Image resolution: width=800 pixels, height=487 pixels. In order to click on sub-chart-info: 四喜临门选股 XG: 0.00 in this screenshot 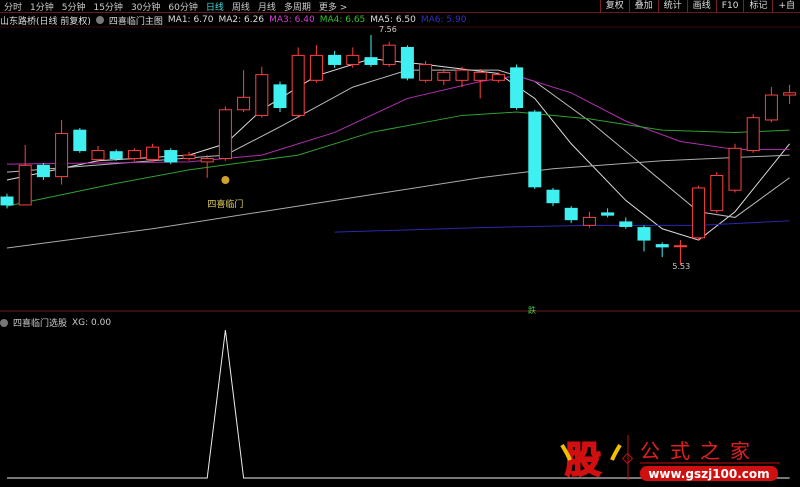, I will do `click(58, 322)`.